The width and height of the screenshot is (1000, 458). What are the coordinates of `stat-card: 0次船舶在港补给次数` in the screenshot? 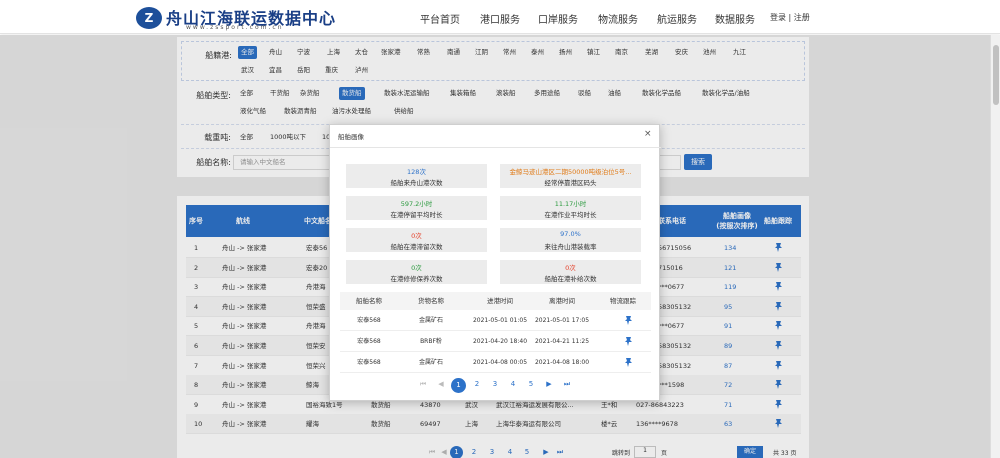 It's located at (570, 272).